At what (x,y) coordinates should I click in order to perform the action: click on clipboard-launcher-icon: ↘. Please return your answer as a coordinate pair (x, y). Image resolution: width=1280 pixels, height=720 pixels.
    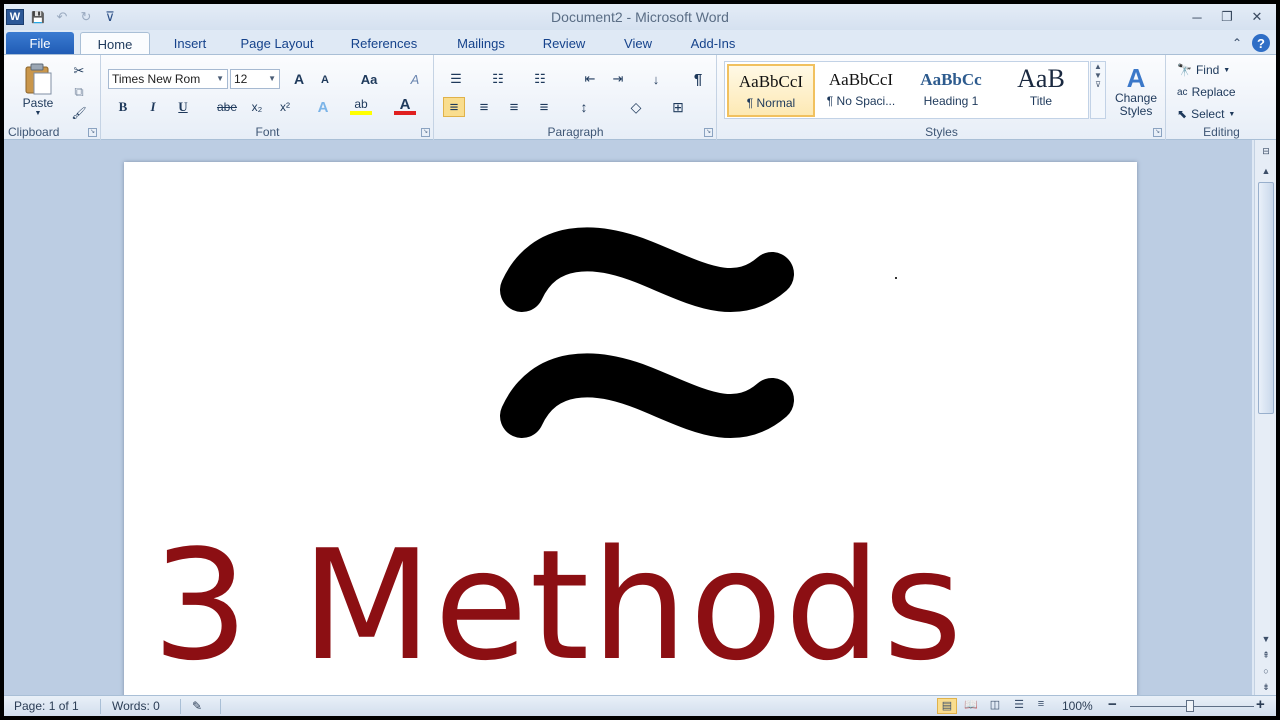
    Looking at the image, I should click on (92, 132).